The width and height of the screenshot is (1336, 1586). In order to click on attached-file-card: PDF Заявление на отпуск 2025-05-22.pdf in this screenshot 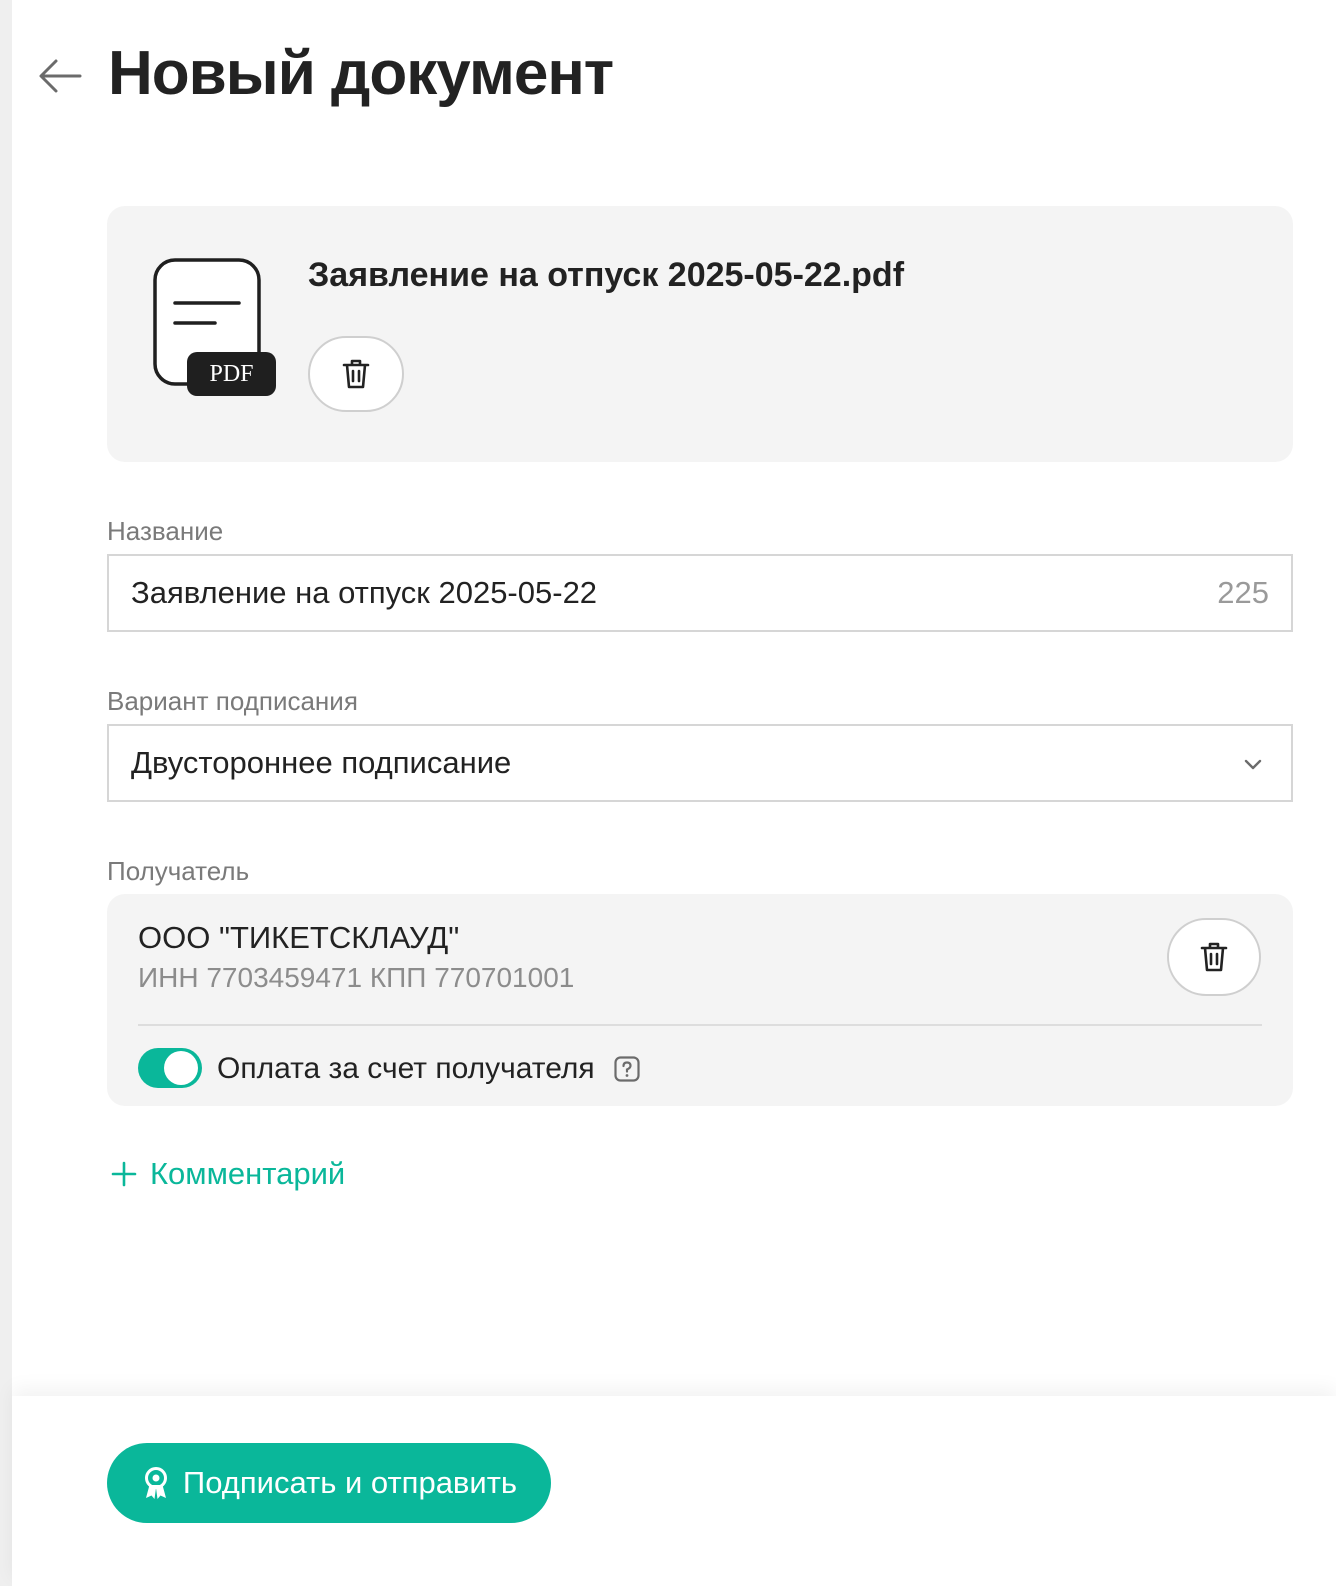, I will do `click(700, 334)`.